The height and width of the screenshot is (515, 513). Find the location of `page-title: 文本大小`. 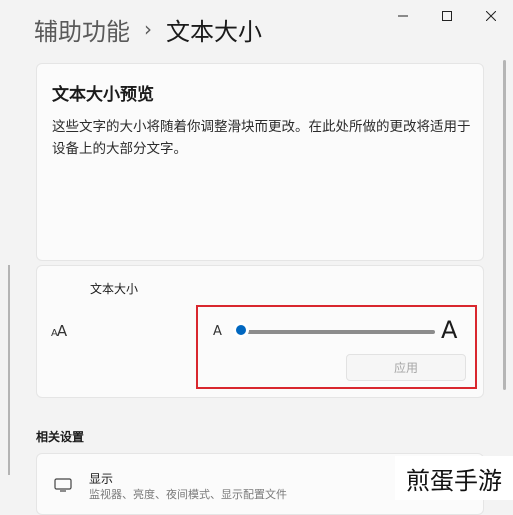

page-title: 文本大小 is located at coordinates (214, 31).